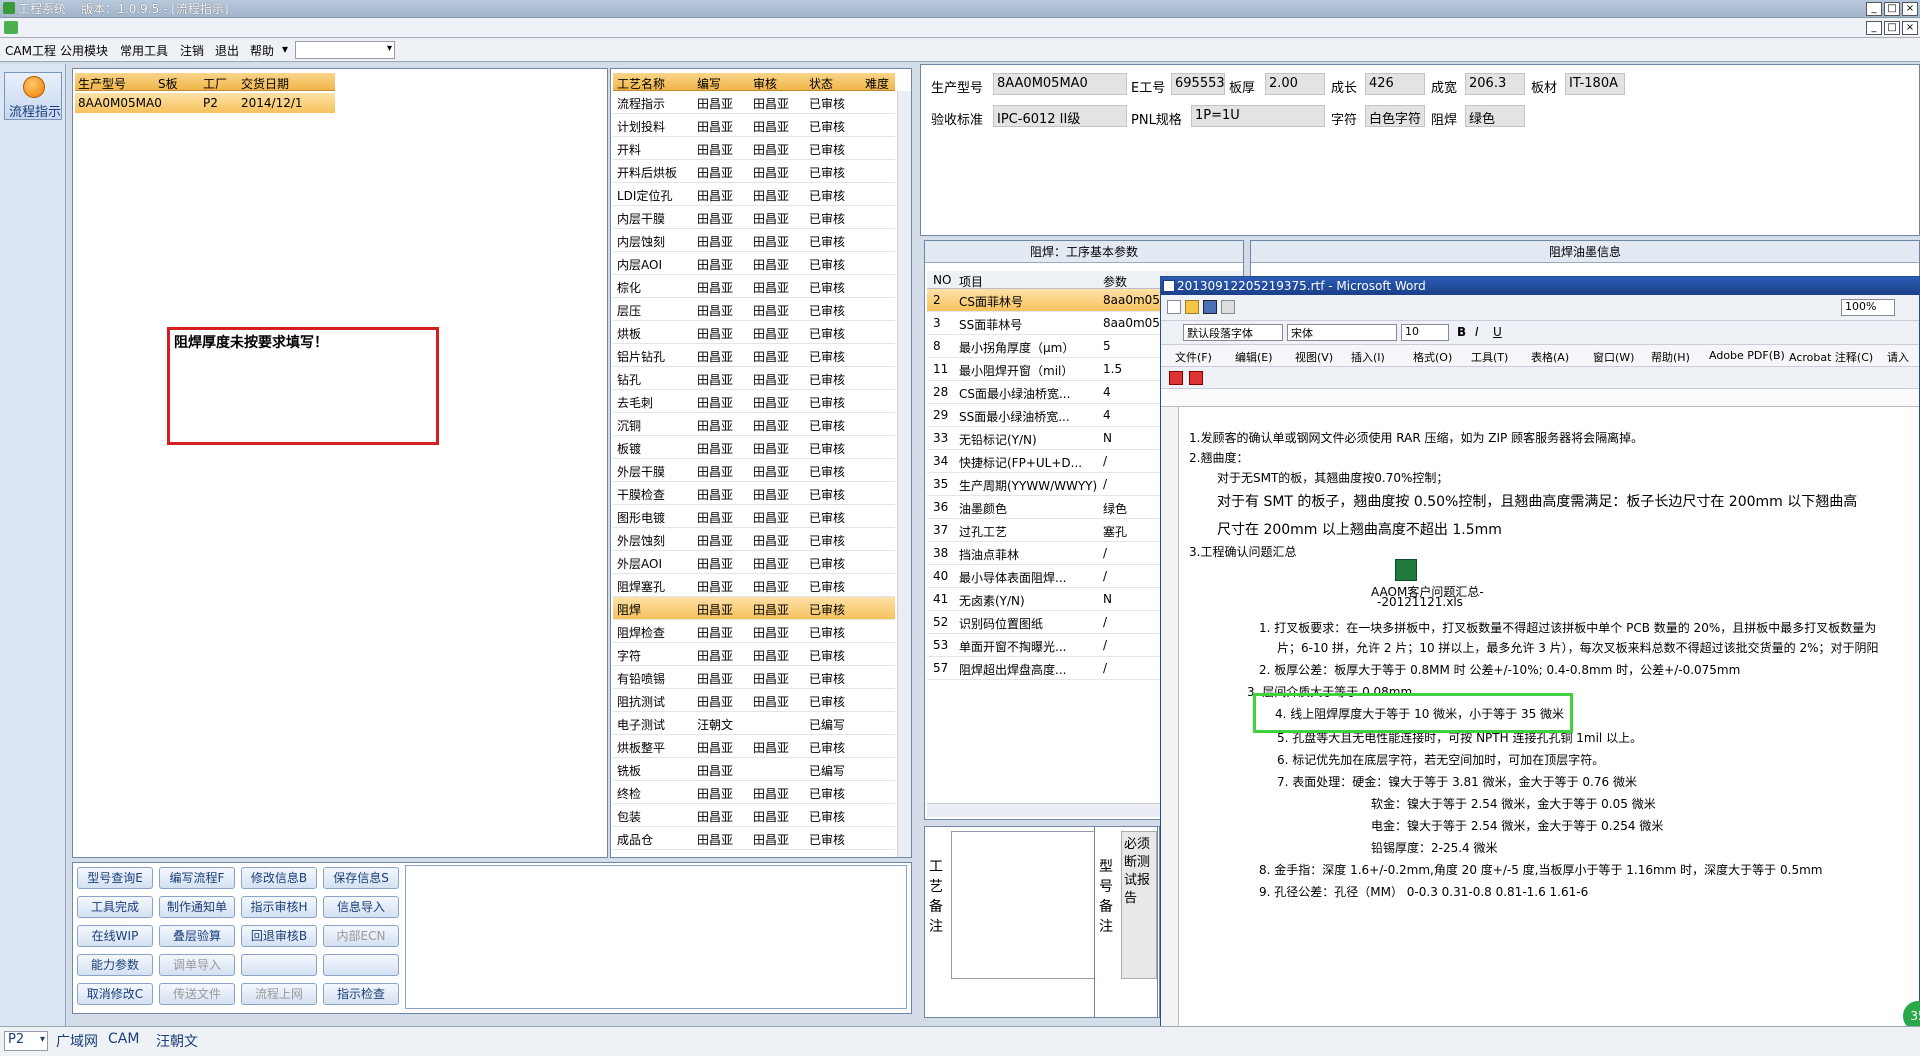 The image size is (1920, 1056). What do you see at coordinates (1395, 84) in the screenshot?
I see `value-length: 426` at bounding box center [1395, 84].